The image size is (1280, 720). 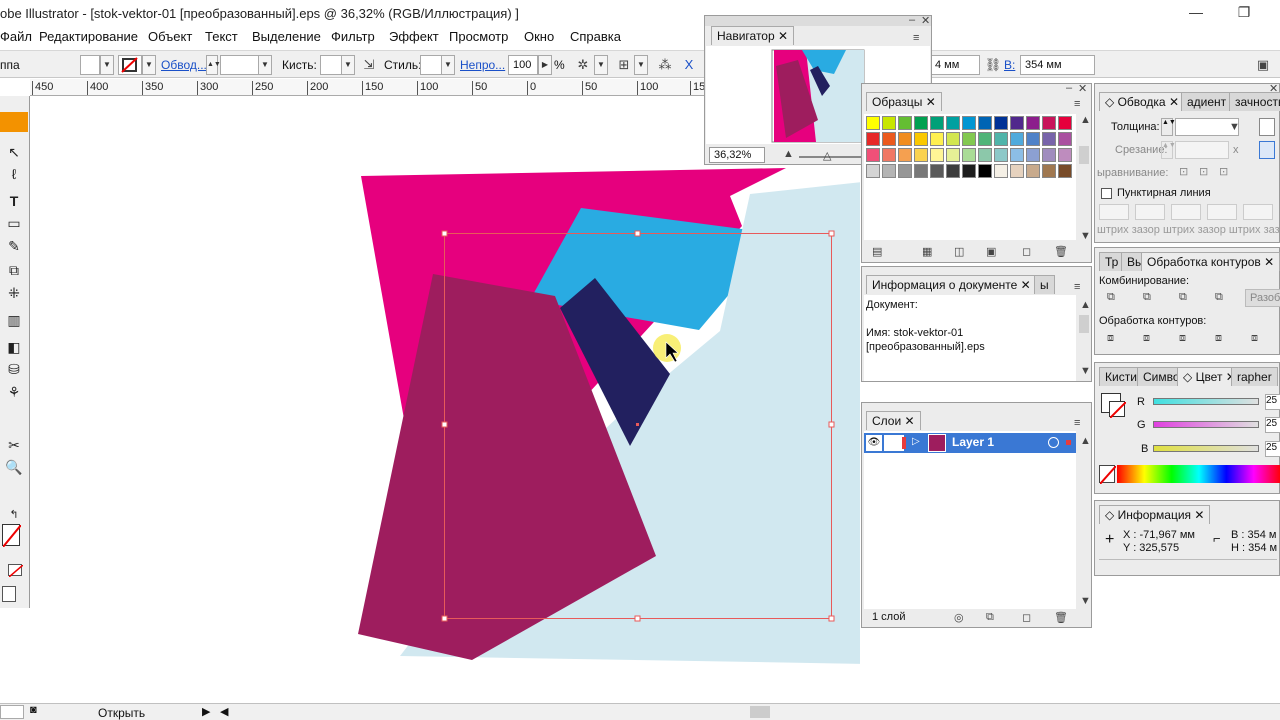 I want to click on status-toggle-icon: ◙, so click(x=33, y=710).